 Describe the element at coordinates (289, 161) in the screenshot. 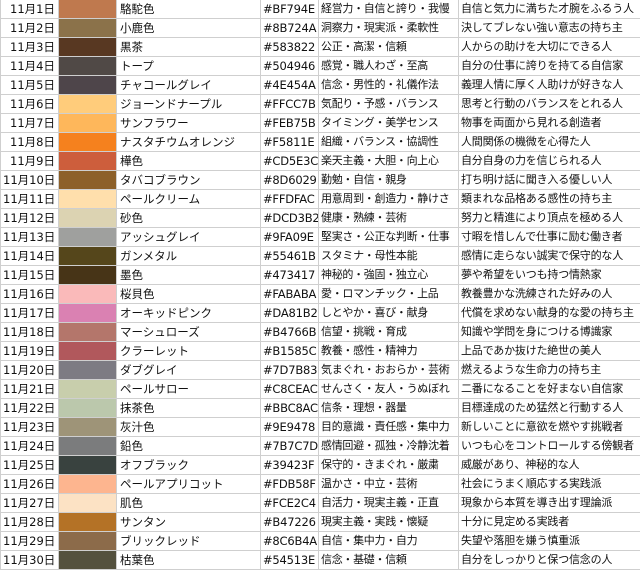

I see `hex-code-cell: #CD5E3C` at that location.